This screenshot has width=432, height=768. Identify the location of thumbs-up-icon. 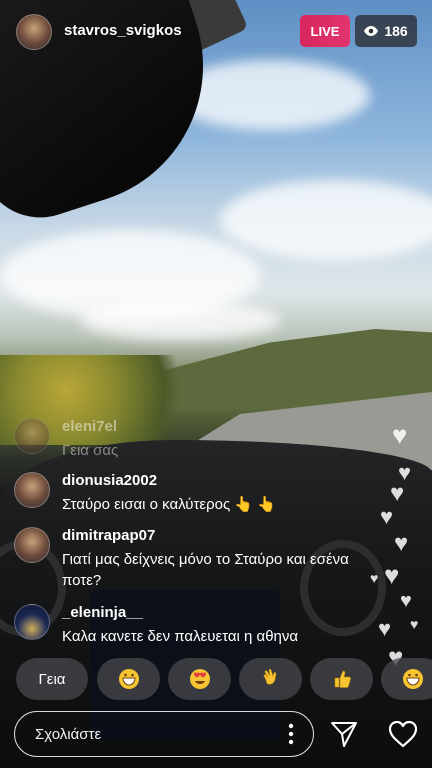
(342, 679).